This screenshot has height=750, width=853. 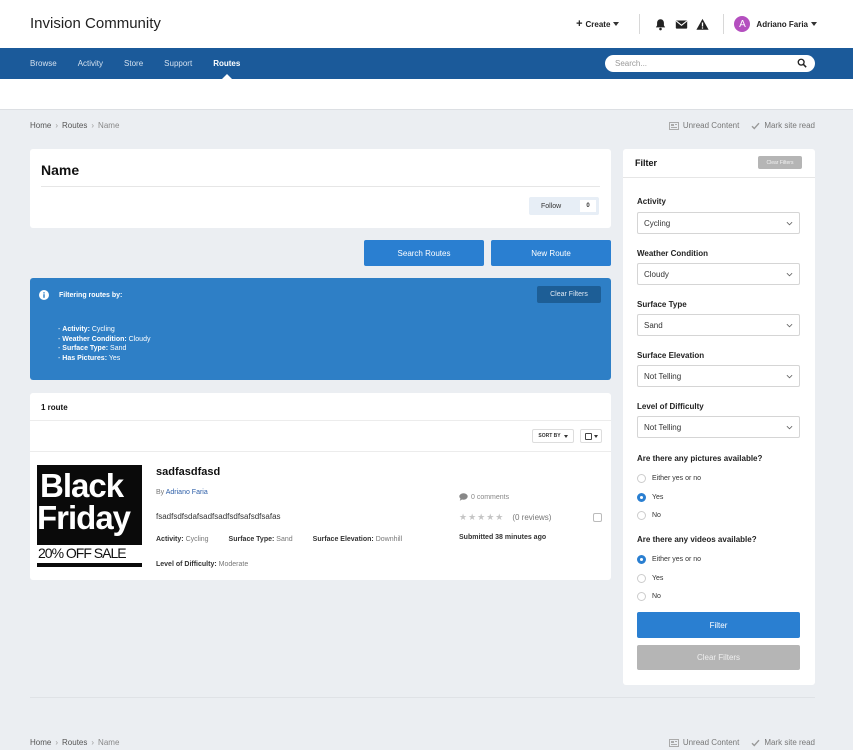 What do you see at coordinates (505, 517) in the screenshot?
I see `rating: ★★★★★ (0 reviews)` at bounding box center [505, 517].